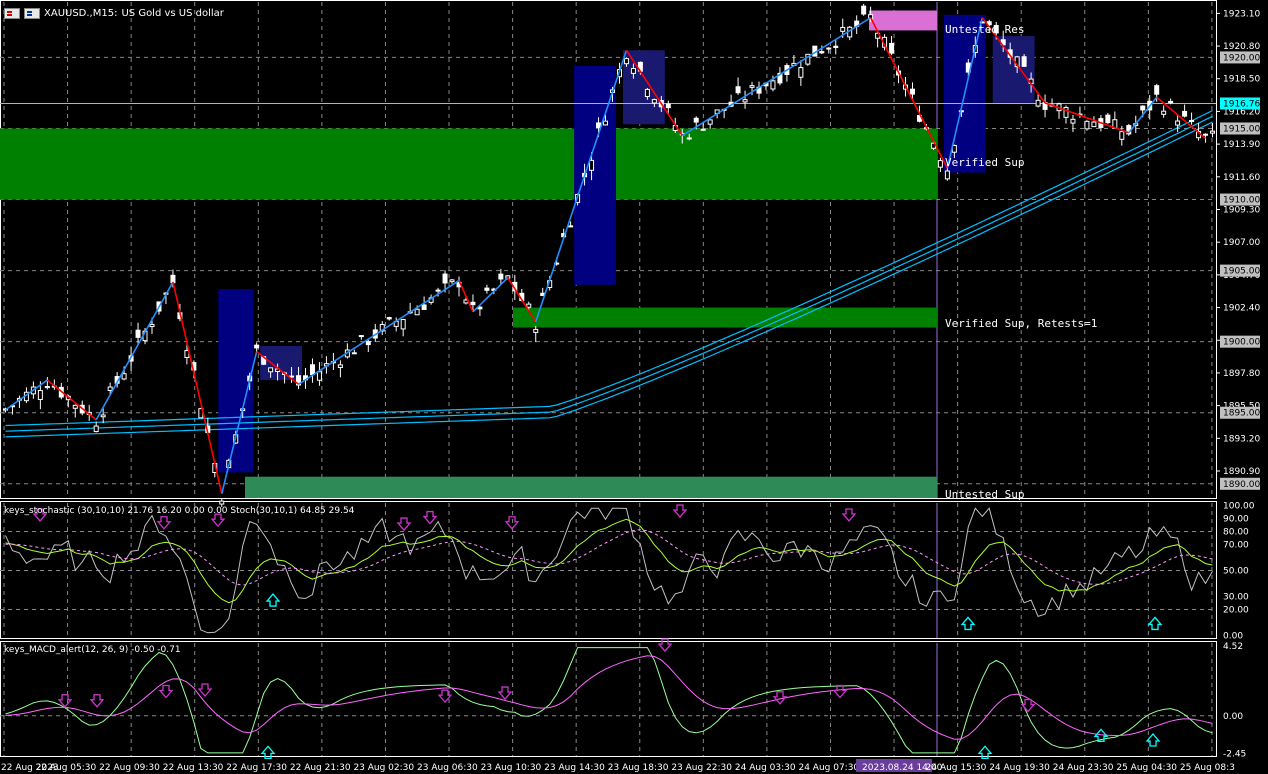 This screenshot has width=1268, height=774. What do you see at coordinates (725, 317) in the screenshot?
I see `zone-verified_sup_retests` at bounding box center [725, 317].